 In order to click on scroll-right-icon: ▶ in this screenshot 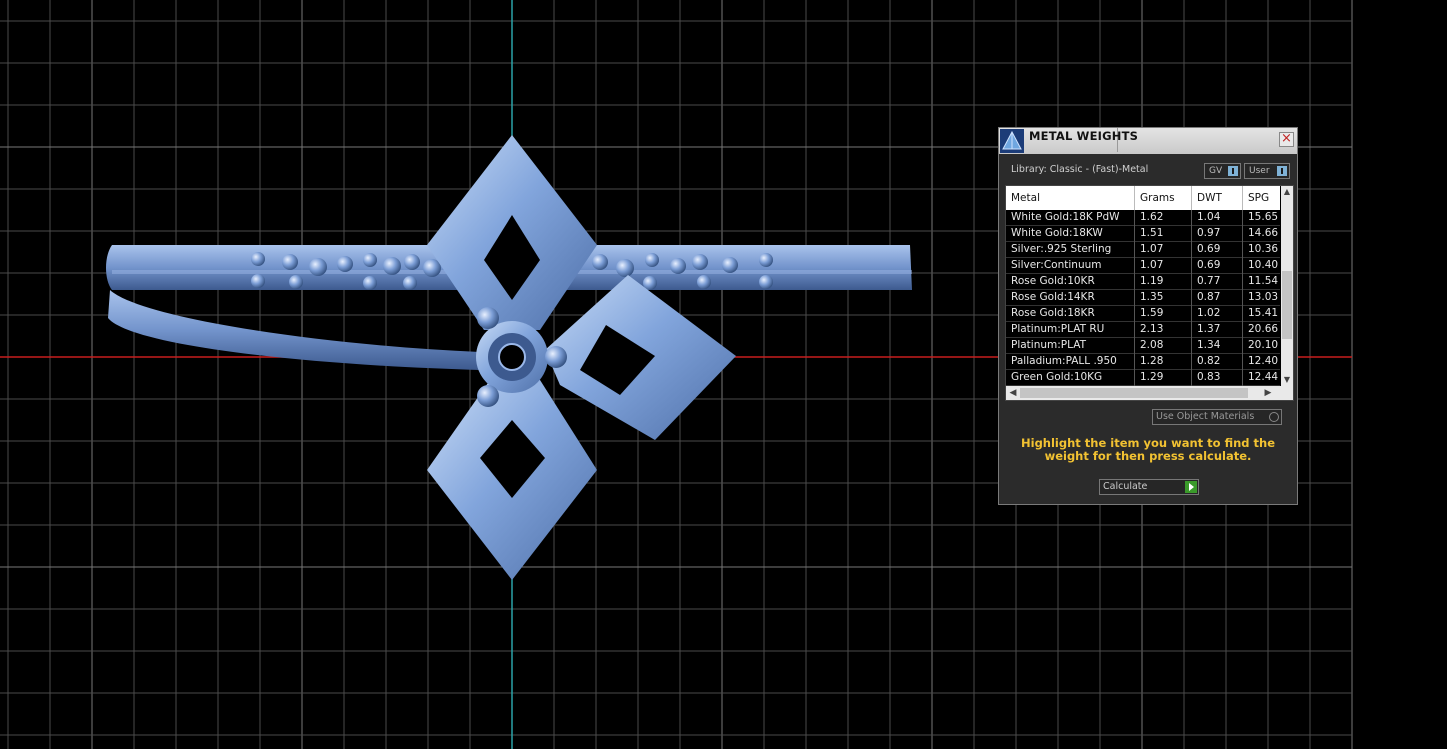, I will do `click(1268, 393)`.